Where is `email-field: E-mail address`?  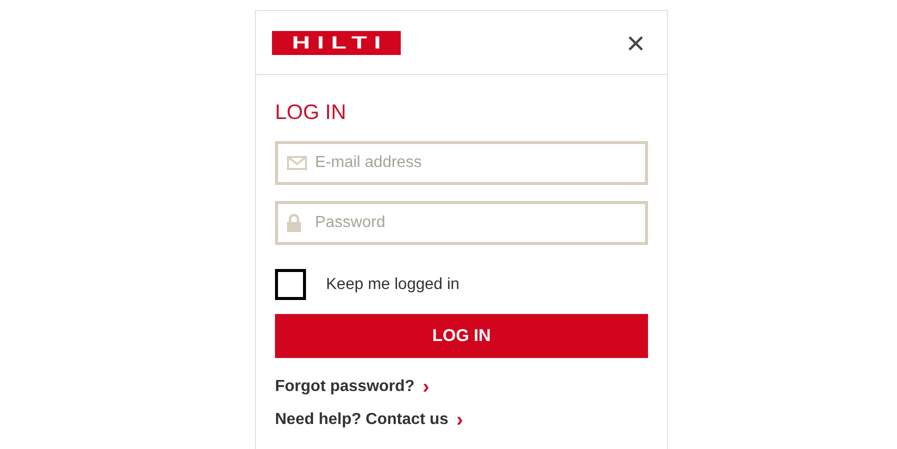 email-field: E-mail address is located at coordinates (461, 163).